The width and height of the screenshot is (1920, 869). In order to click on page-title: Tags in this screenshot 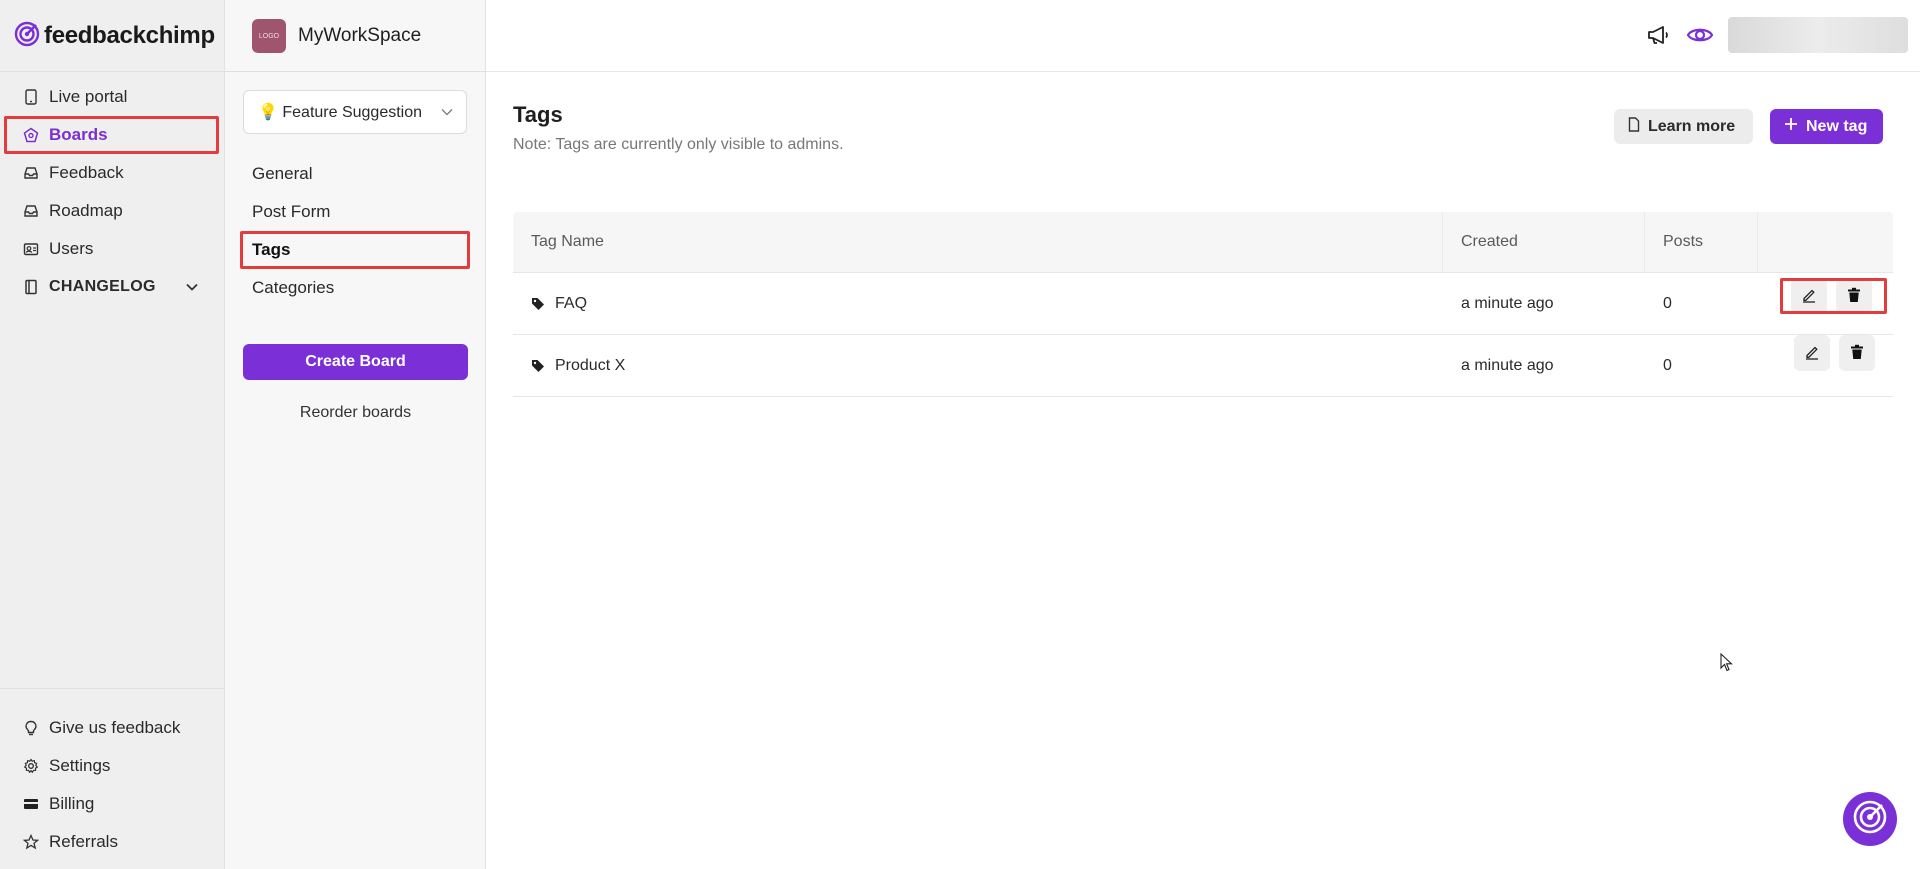, I will do `click(538, 114)`.